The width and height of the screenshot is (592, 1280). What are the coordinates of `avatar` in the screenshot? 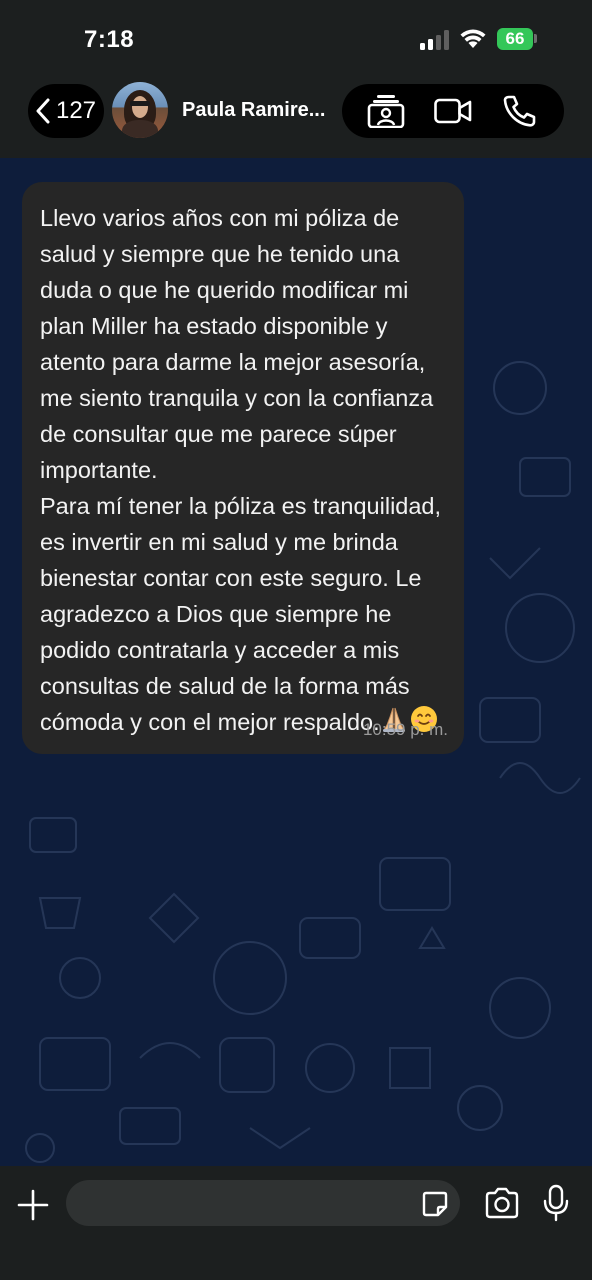 It's located at (140, 110).